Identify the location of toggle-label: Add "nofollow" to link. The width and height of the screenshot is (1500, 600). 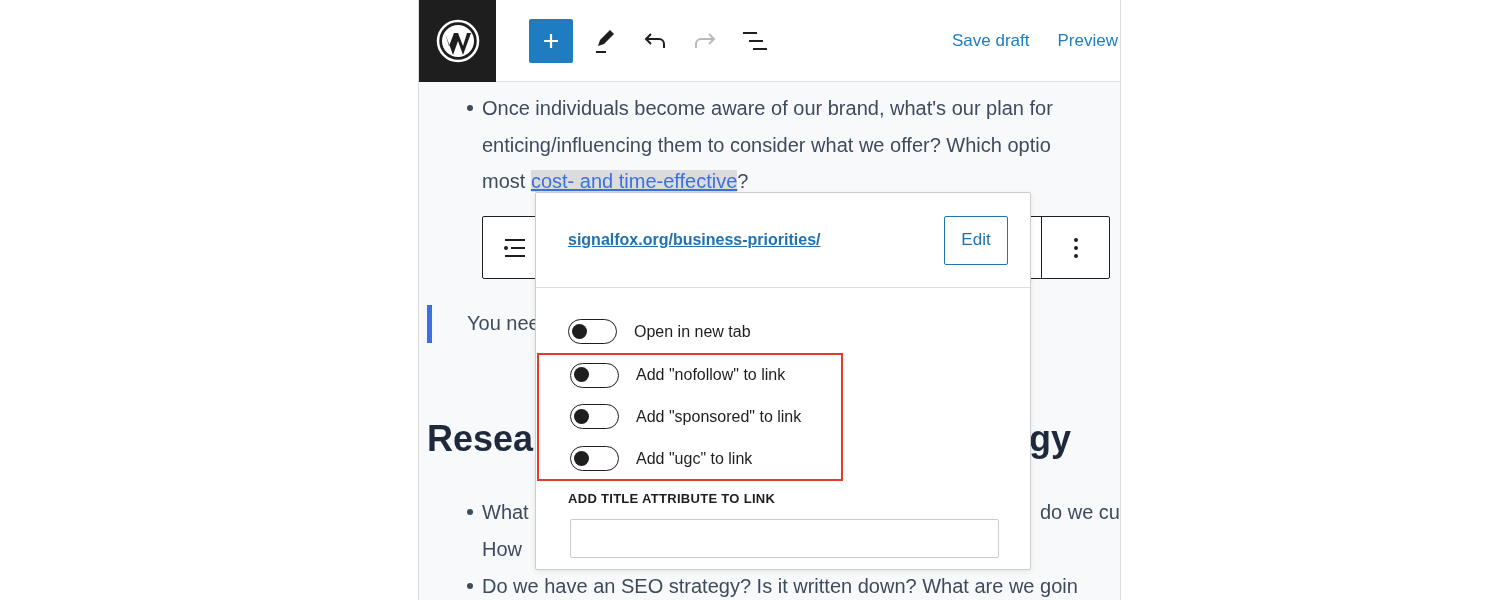
(711, 375).